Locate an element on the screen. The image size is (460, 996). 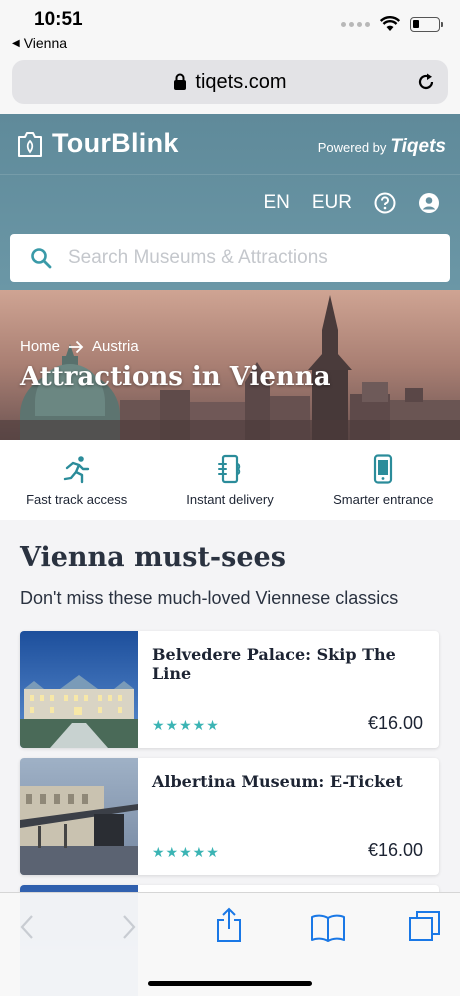
section-title: Vienna must-sees is located at coordinates (153, 557).